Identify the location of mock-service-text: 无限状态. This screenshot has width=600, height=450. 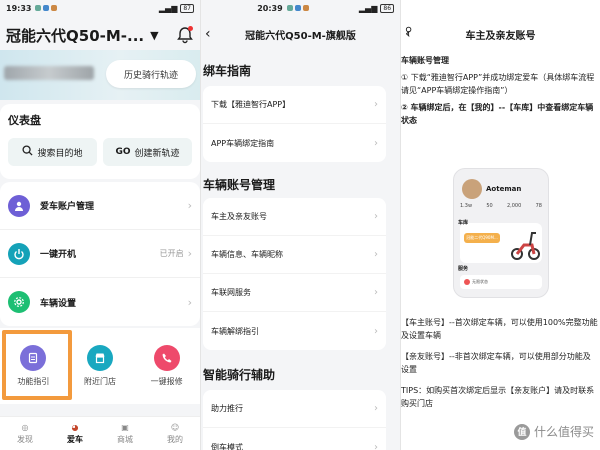
(480, 281).